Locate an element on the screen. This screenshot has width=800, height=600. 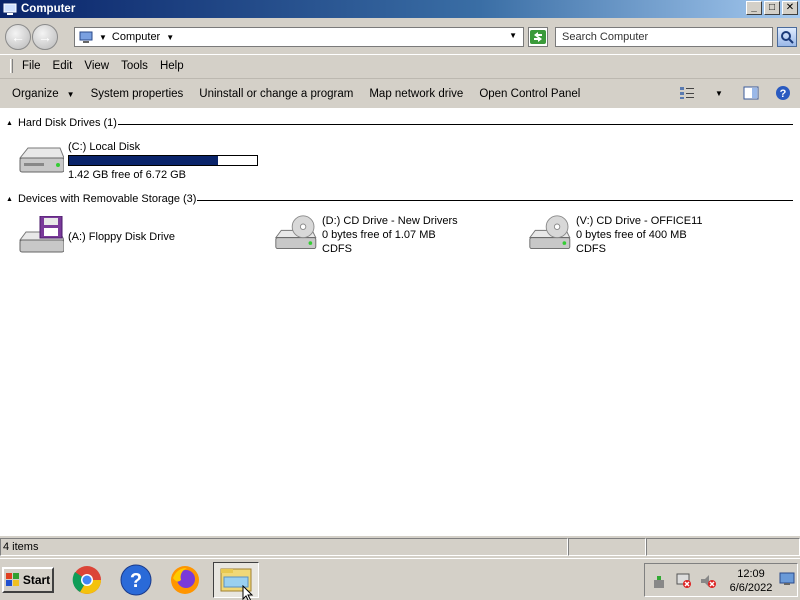
drive-label: (D:) CD Drive - New Drivers is located at coordinates (390, 221).